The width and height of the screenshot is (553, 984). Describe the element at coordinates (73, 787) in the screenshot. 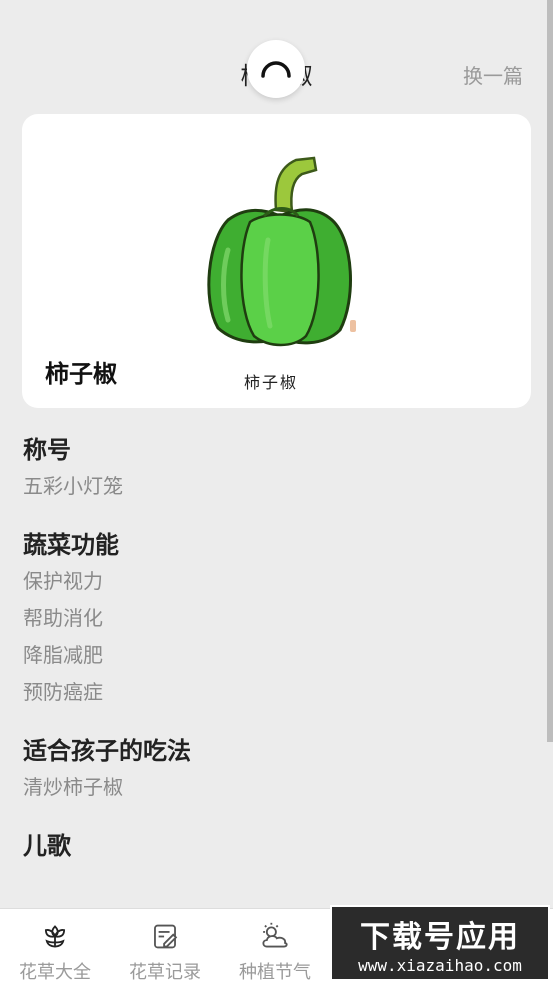

I see `list-item: 清炒柿子椒` at that location.